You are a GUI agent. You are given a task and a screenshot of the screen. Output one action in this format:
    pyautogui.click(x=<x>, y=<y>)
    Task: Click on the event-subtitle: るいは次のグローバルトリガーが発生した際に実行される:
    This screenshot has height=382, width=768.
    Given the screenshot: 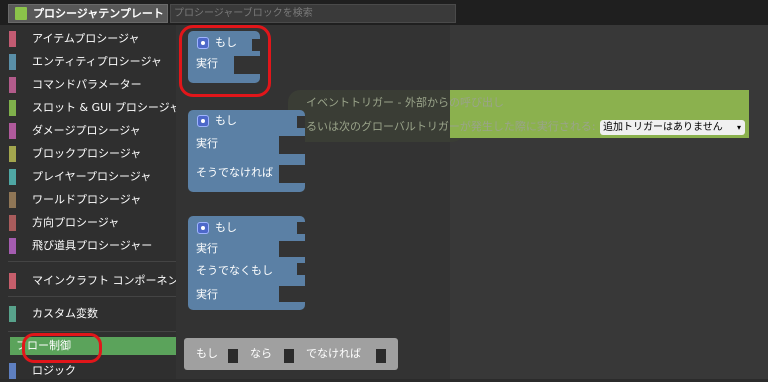 What is the action you would take?
    pyautogui.click(x=451, y=126)
    